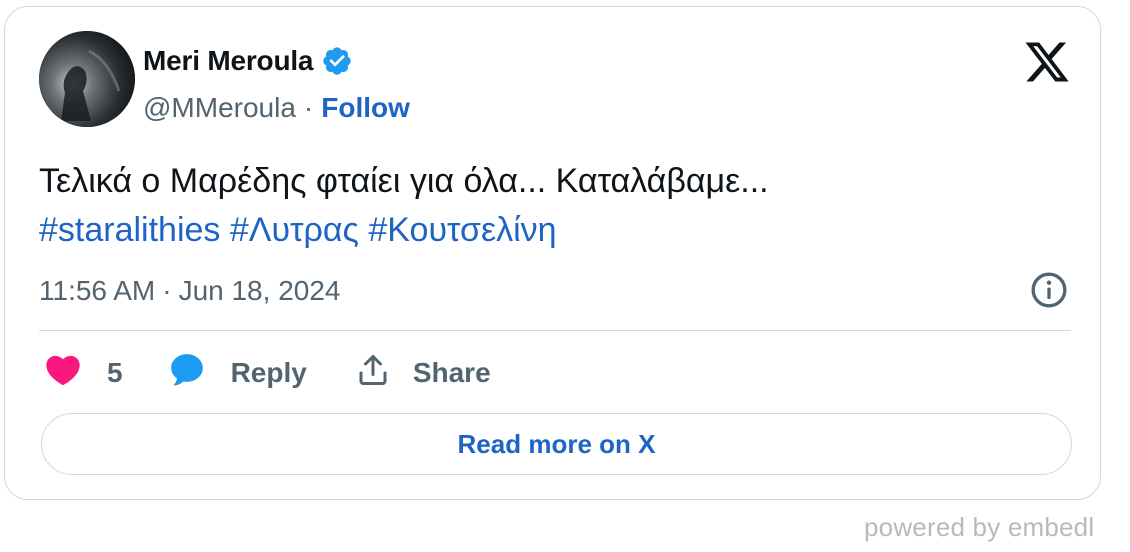 This screenshot has width=1130, height=552. I want to click on hashtag-link: #Κουτσελίνη, so click(462, 230).